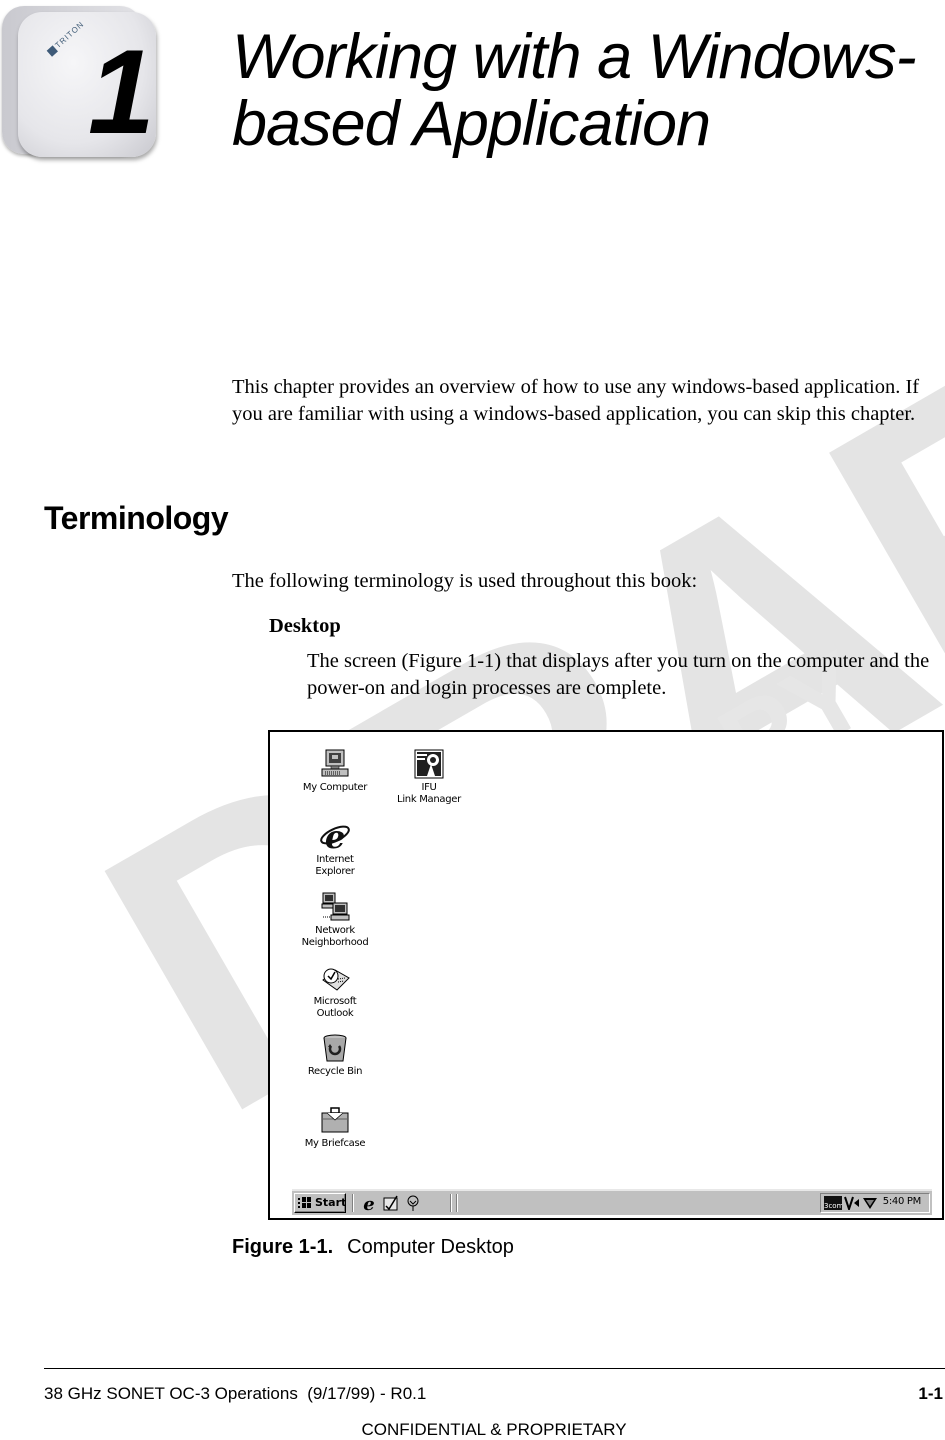 This screenshot has height=1440, width=945. What do you see at coordinates (335, 865) in the screenshot?
I see `desktop-icon-label: Internet Explorer` at bounding box center [335, 865].